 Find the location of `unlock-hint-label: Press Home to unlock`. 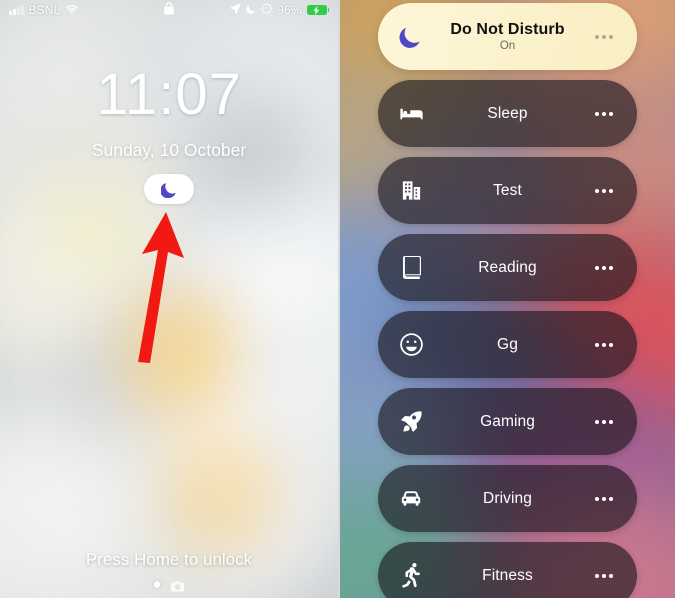

unlock-hint-label: Press Home to unlock is located at coordinates (169, 559).